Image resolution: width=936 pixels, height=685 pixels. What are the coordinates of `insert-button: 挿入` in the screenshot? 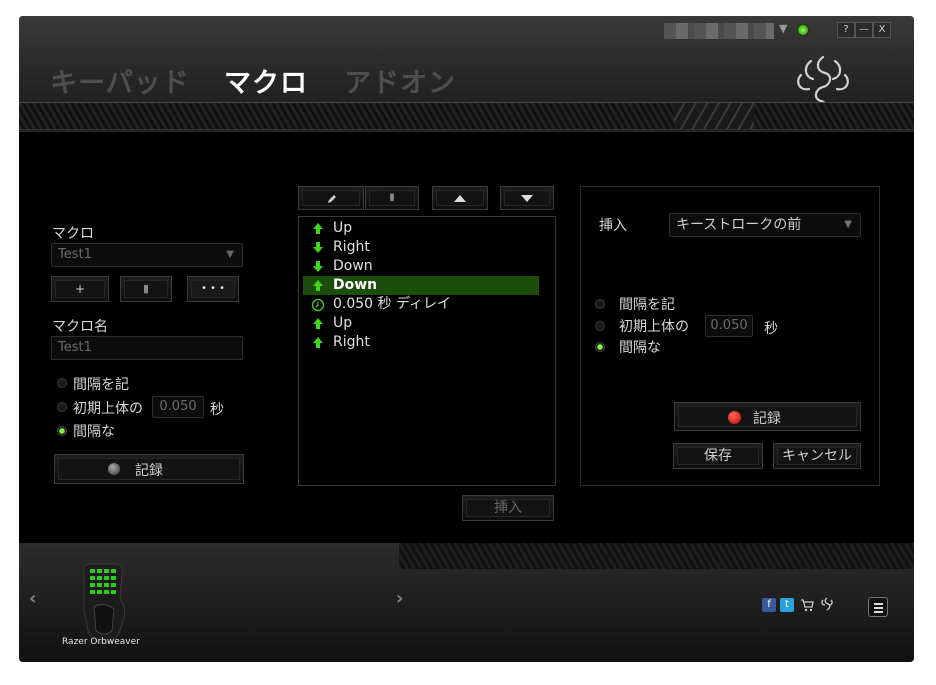 It's located at (508, 508).